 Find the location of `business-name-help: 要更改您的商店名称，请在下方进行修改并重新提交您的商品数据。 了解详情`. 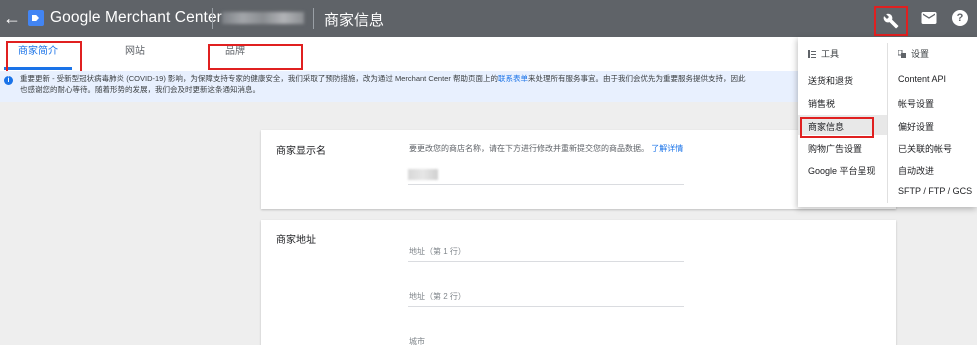

business-name-help: 要更改您的商店名称，请在下方进行修改并重新提交您的商品数据。 了解详情 is located at coordinates (546, 148).